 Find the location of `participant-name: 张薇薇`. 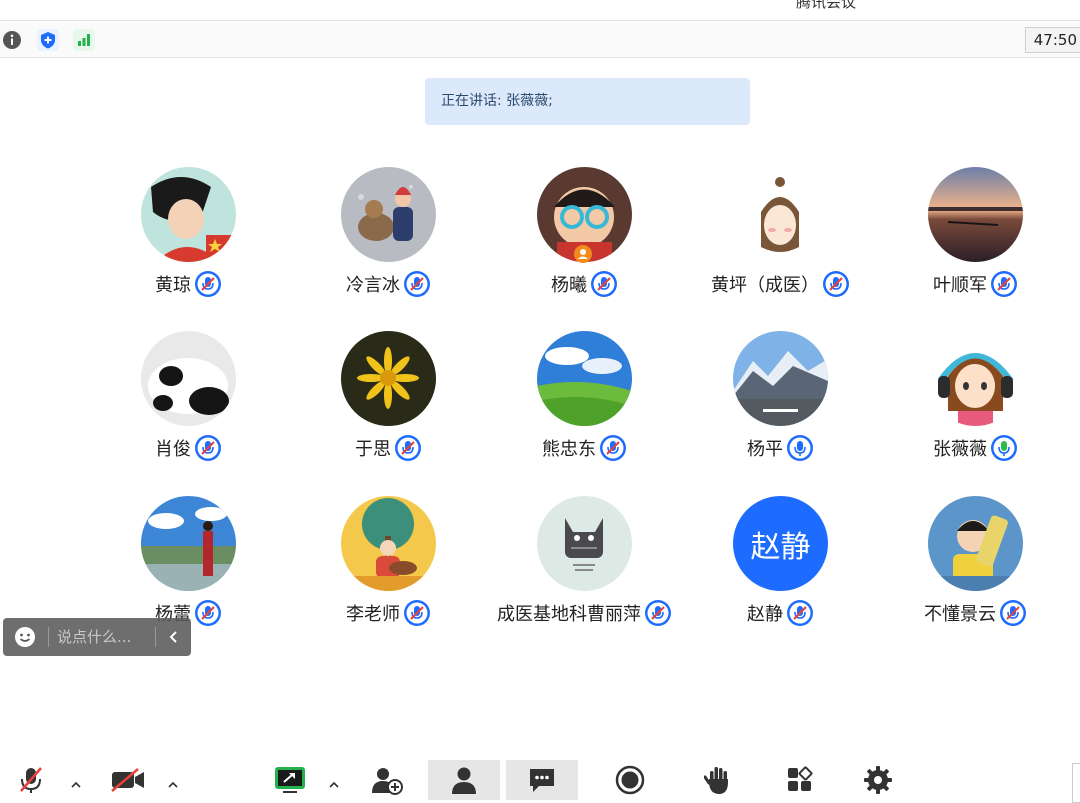

participant-name: 张薇薇 is located at coordinates (960, 449).